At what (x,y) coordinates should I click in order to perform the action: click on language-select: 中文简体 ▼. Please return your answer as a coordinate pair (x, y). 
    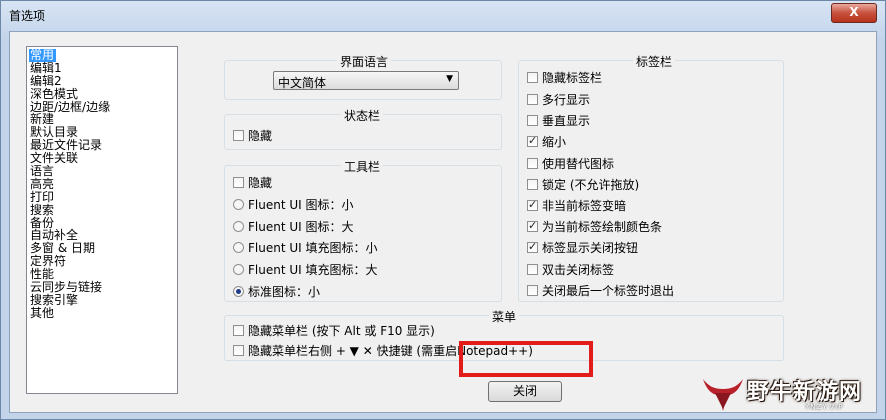
    Looking at the image, I should click on (366, 80).